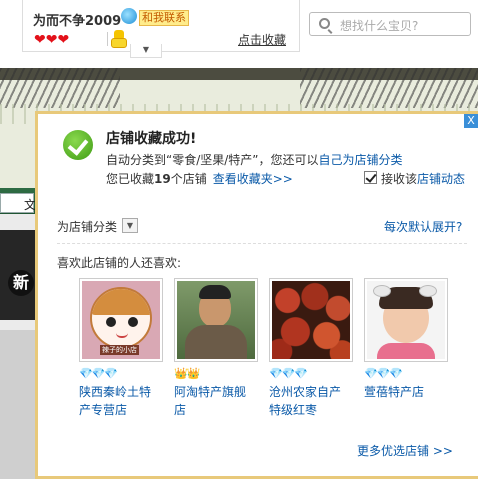 The image size is (478, 479). What do you see at coordinates (77, 19) in the screenshot?
I see `shop-name: 为而不争2009` at bounding box center [77, 19].